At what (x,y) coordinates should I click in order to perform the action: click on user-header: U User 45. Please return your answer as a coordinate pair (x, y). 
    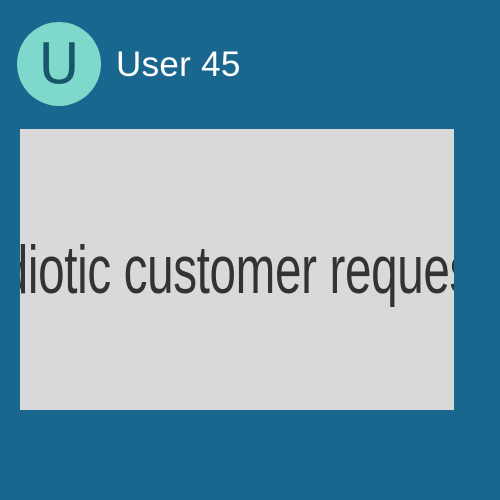
    Looking at the image, I should click on (129, 64).